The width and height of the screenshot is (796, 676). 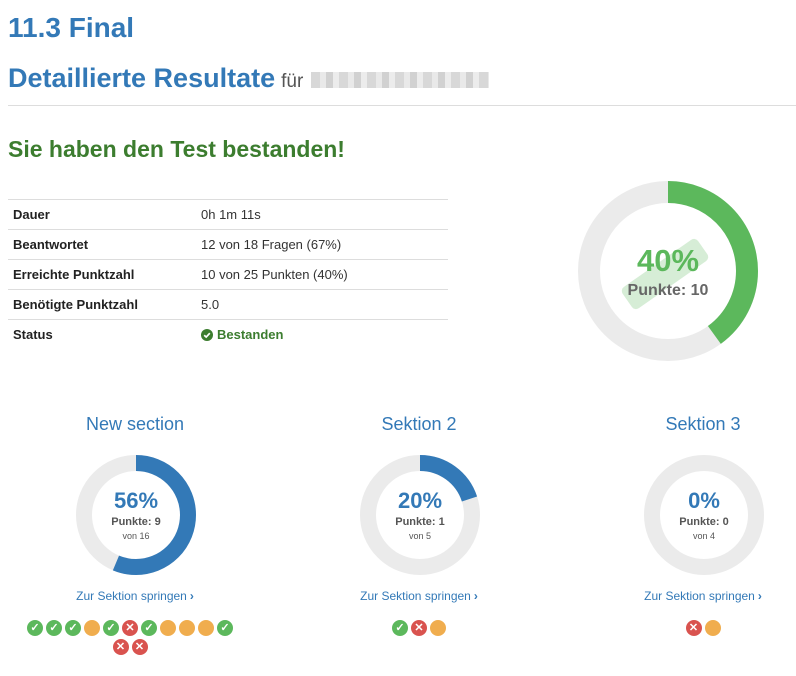 What do you see at coordinates (400, 79) in the screenshot?
I see `redacted-user-name` at bounding box center [400, 79].